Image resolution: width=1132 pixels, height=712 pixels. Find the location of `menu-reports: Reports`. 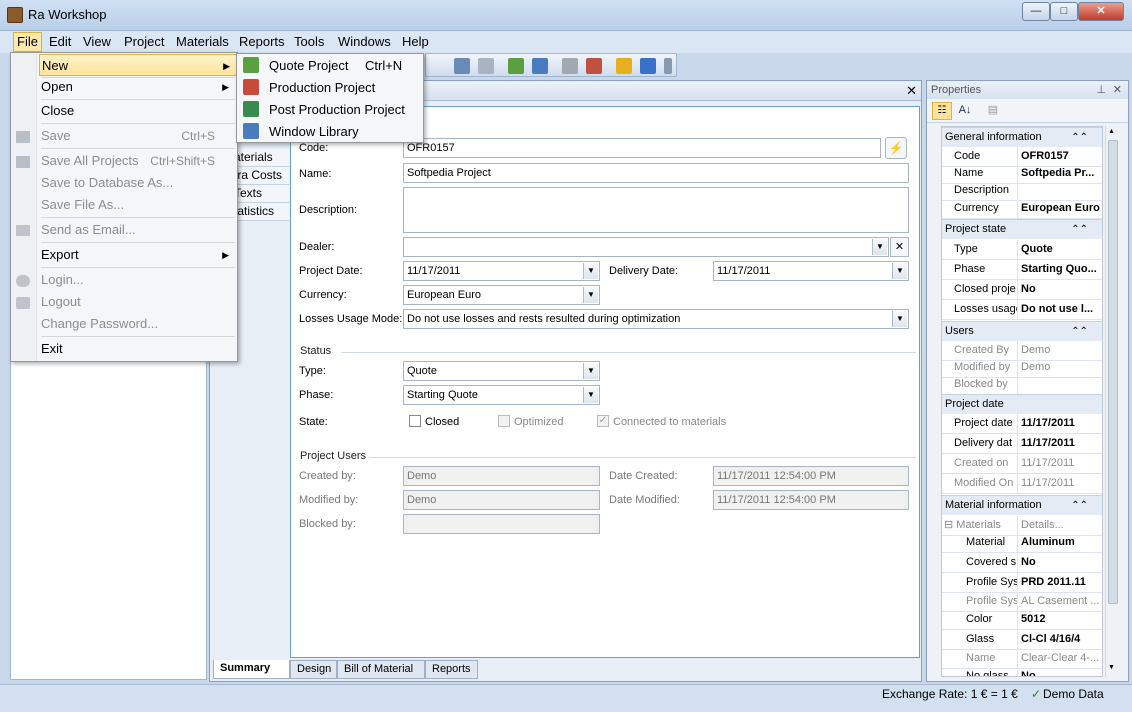

menu-reports: Reports is located at coordinates (262, 41).